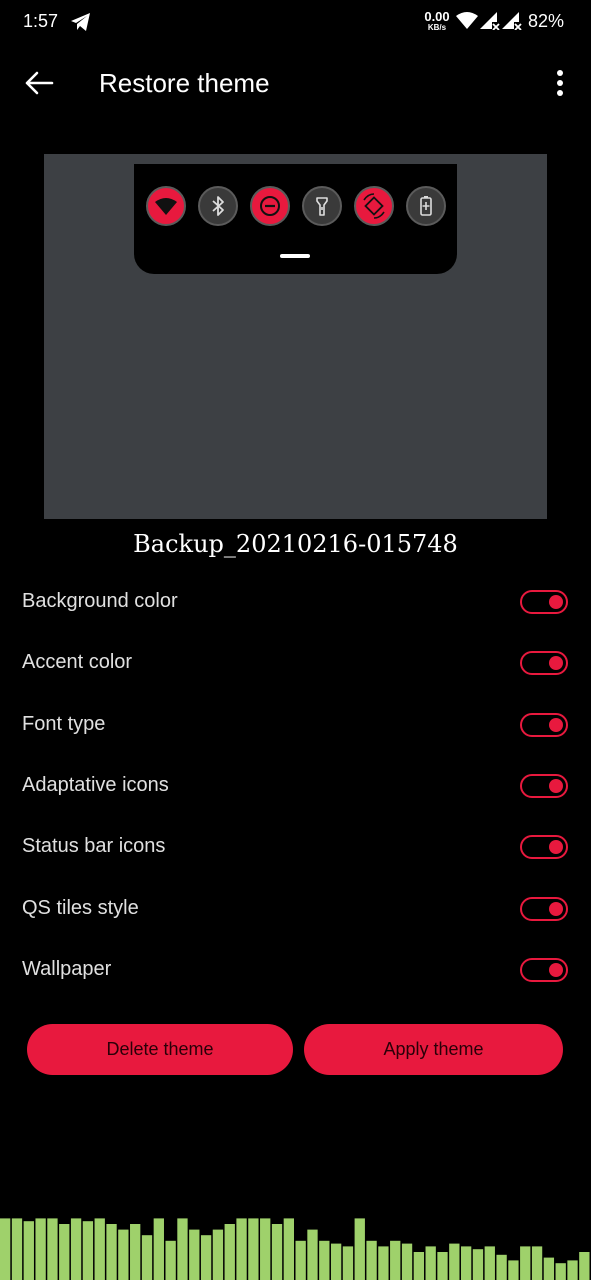 The width and height of the screenshot is (591, 1280). What do you see at coordinates (295, 910) in the screenshot?
I see `option-row: QS tiles style` at bounding box center [295, 910].